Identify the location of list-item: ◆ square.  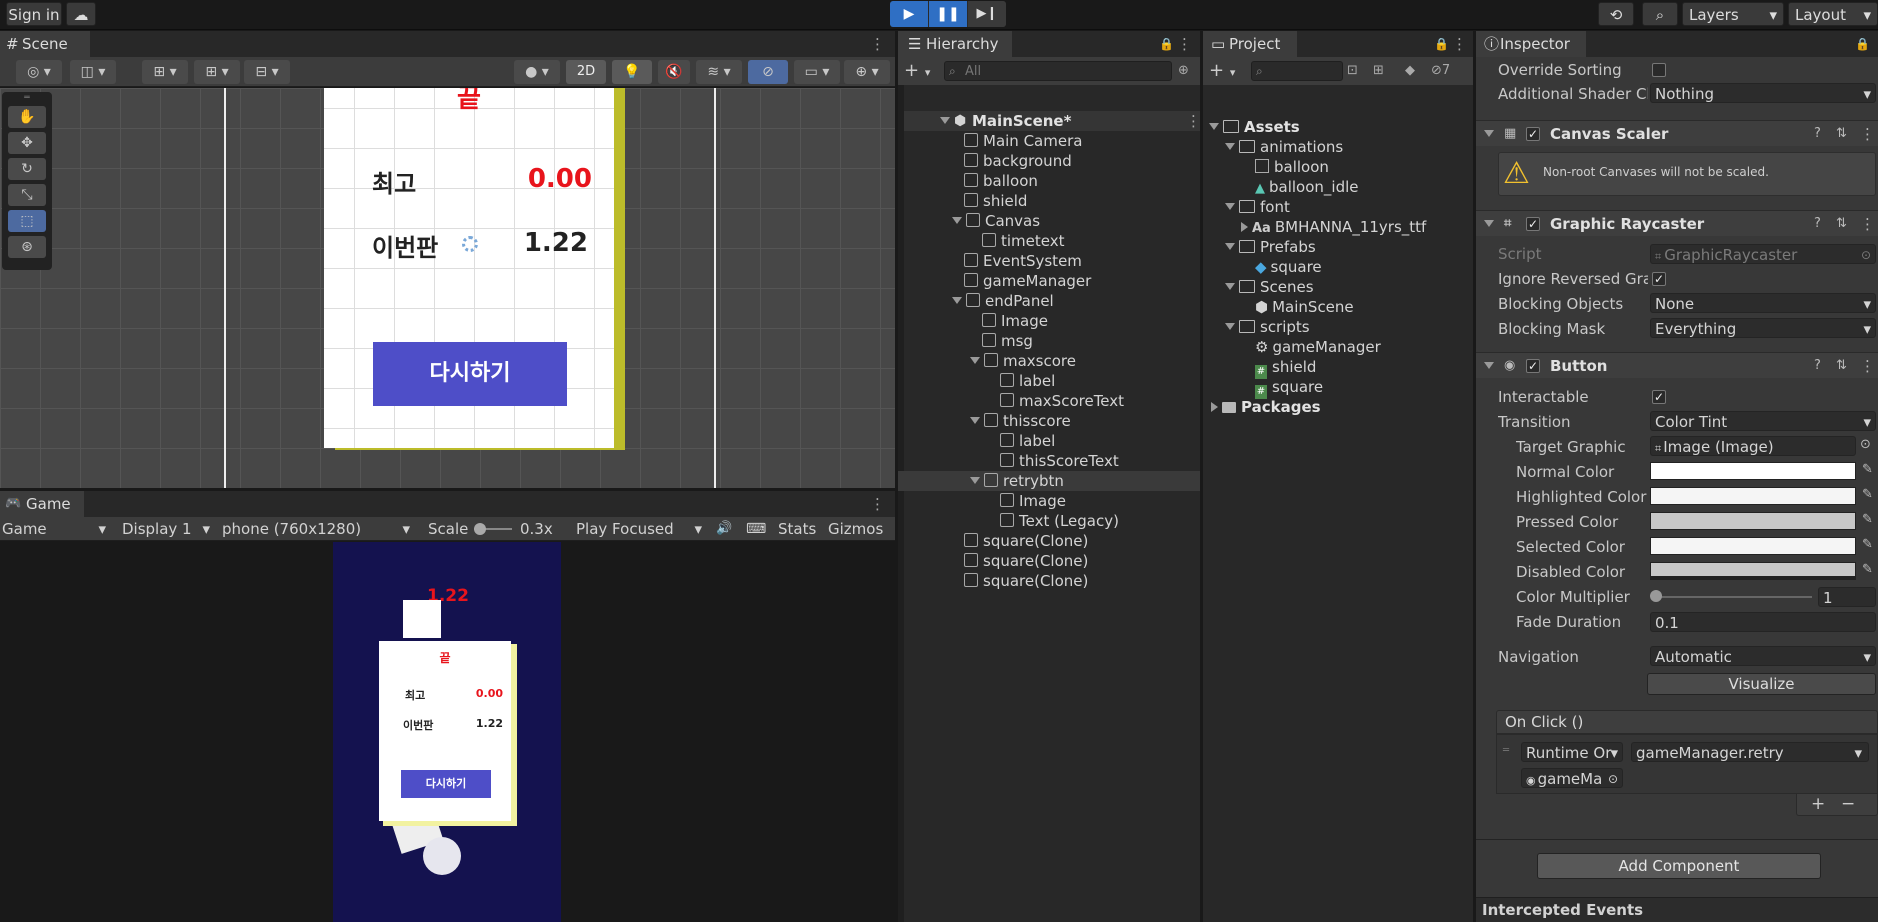
(1288, 267).